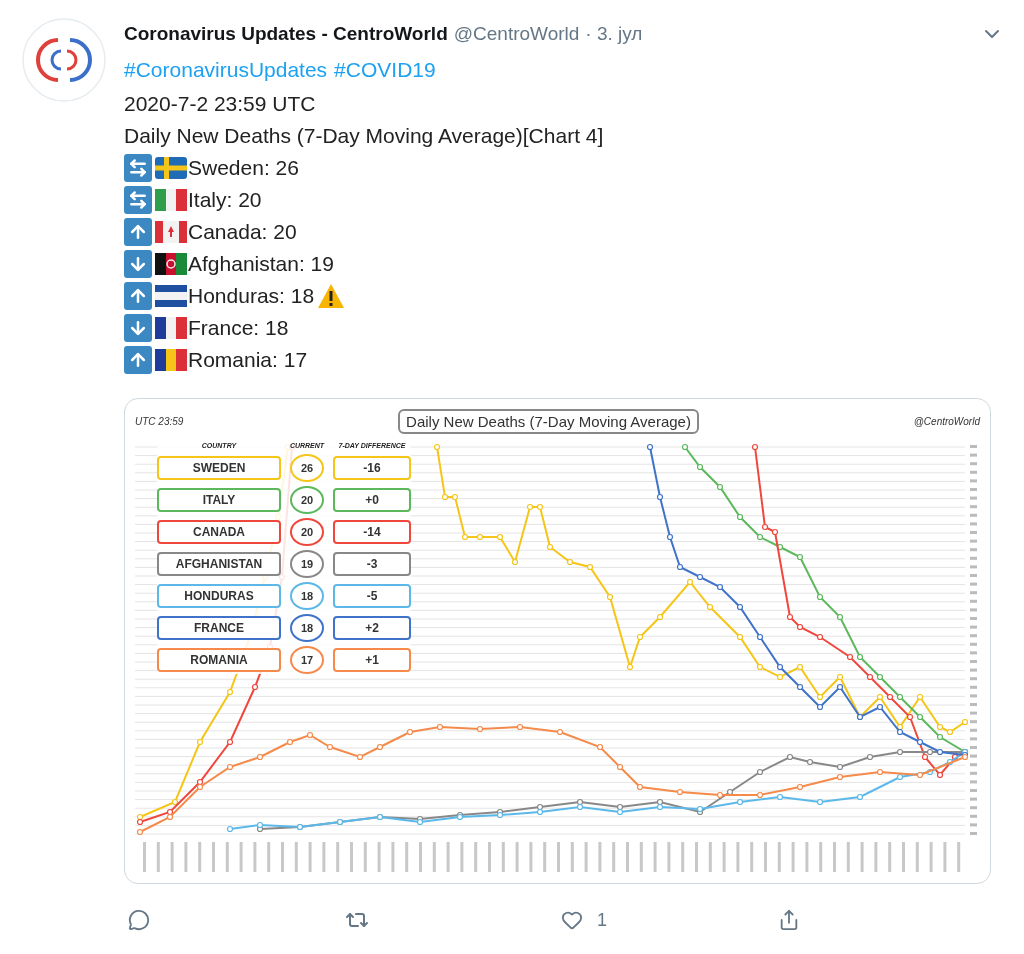 The width and height of the screenshot is (1024, 954). I want to click on country-count: Sweden: 26, so click(243, 168).